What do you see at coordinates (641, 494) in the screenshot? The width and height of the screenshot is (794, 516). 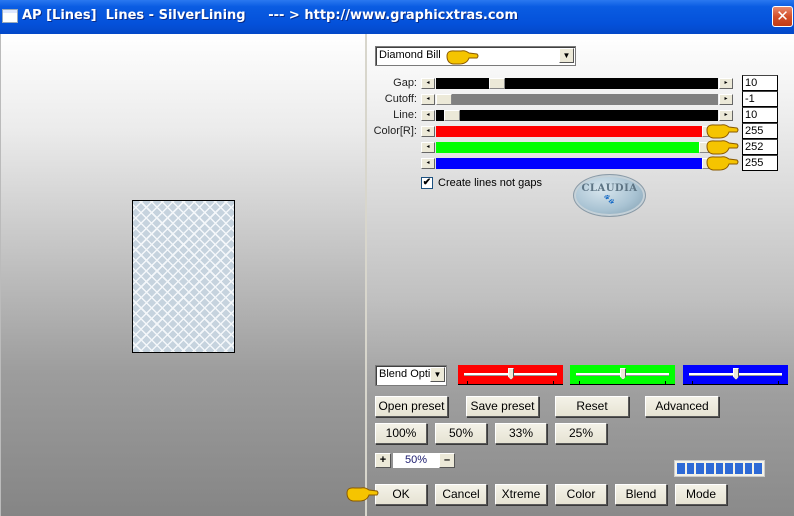 I see `dialog-blend-button: Blend` at bounding box center [641, 494].